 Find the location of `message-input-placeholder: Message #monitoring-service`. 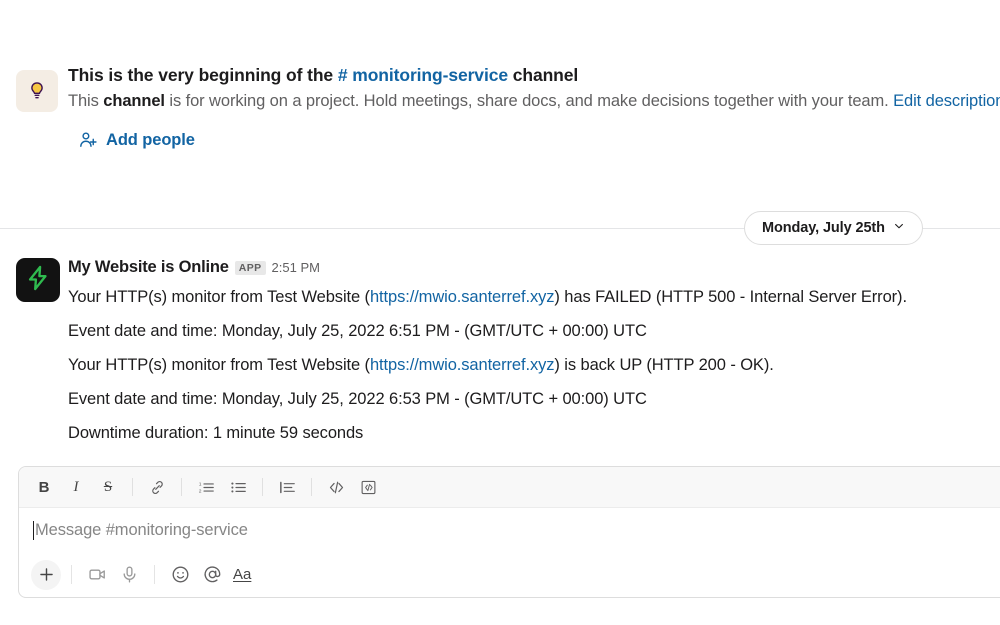

message-input-placeholder: Message #monitoring-service is located at coordinates (141, 530).